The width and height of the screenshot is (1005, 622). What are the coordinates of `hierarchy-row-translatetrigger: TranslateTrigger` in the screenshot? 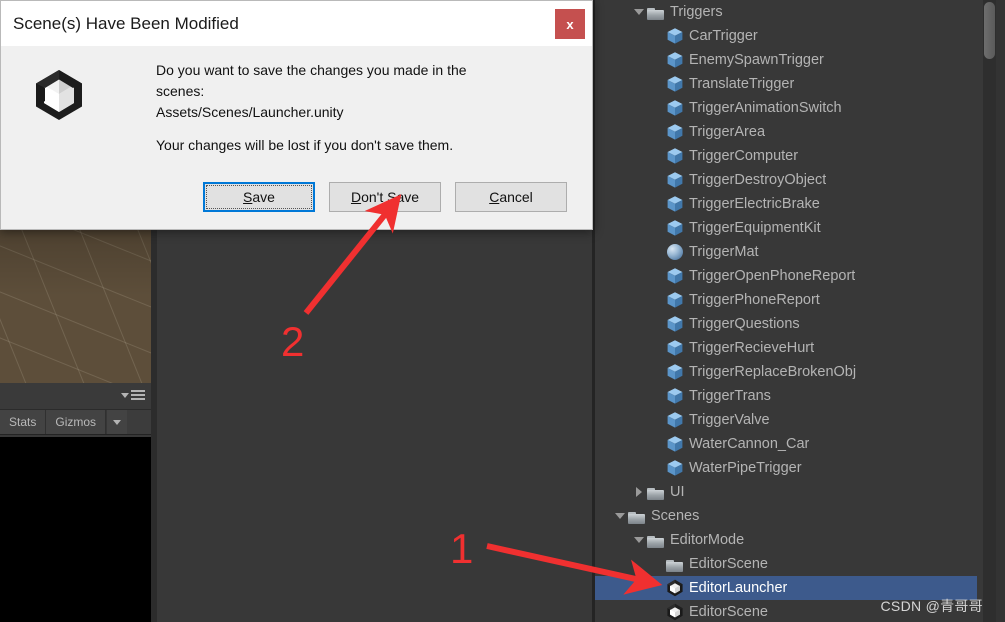 It's located at (786, 84).